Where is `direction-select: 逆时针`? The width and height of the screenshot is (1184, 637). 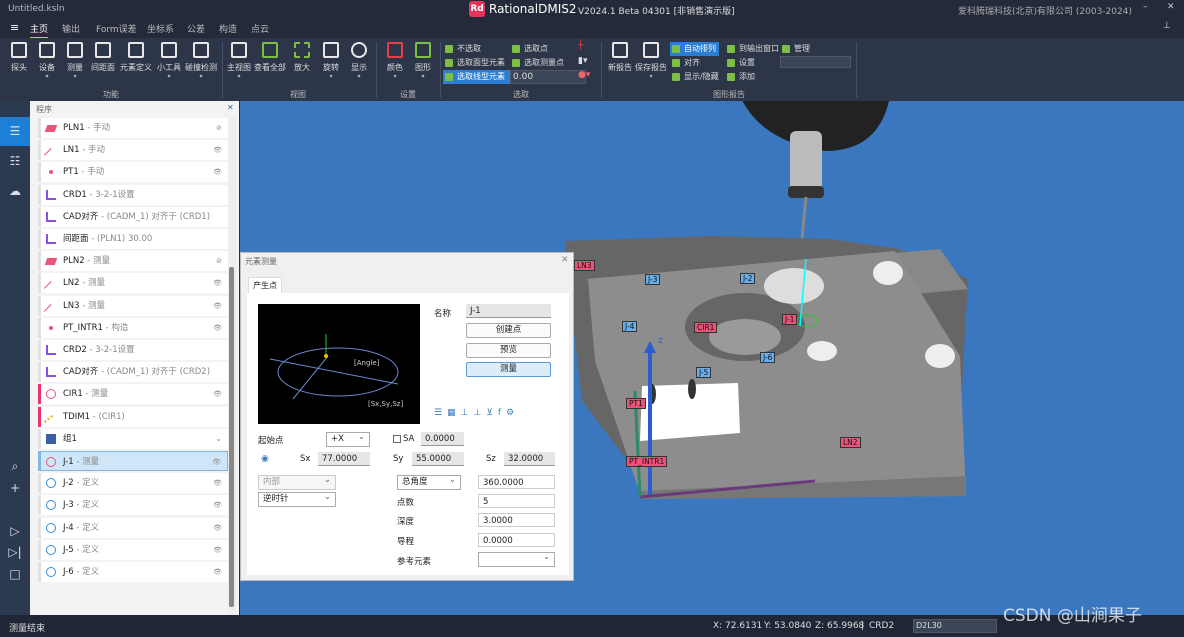 direction-select: 逆时针 is located at coordinates (297, 499).